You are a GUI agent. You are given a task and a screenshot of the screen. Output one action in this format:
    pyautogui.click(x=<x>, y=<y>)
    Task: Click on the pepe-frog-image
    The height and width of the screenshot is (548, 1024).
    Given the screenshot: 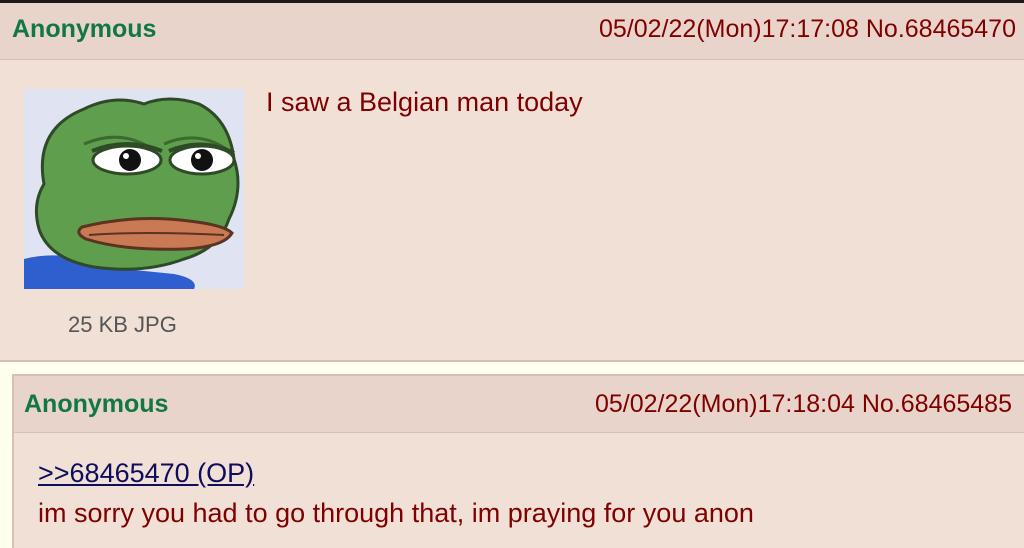 What is the action you would take?
    pyautogui.click(x=134, y=189)
    